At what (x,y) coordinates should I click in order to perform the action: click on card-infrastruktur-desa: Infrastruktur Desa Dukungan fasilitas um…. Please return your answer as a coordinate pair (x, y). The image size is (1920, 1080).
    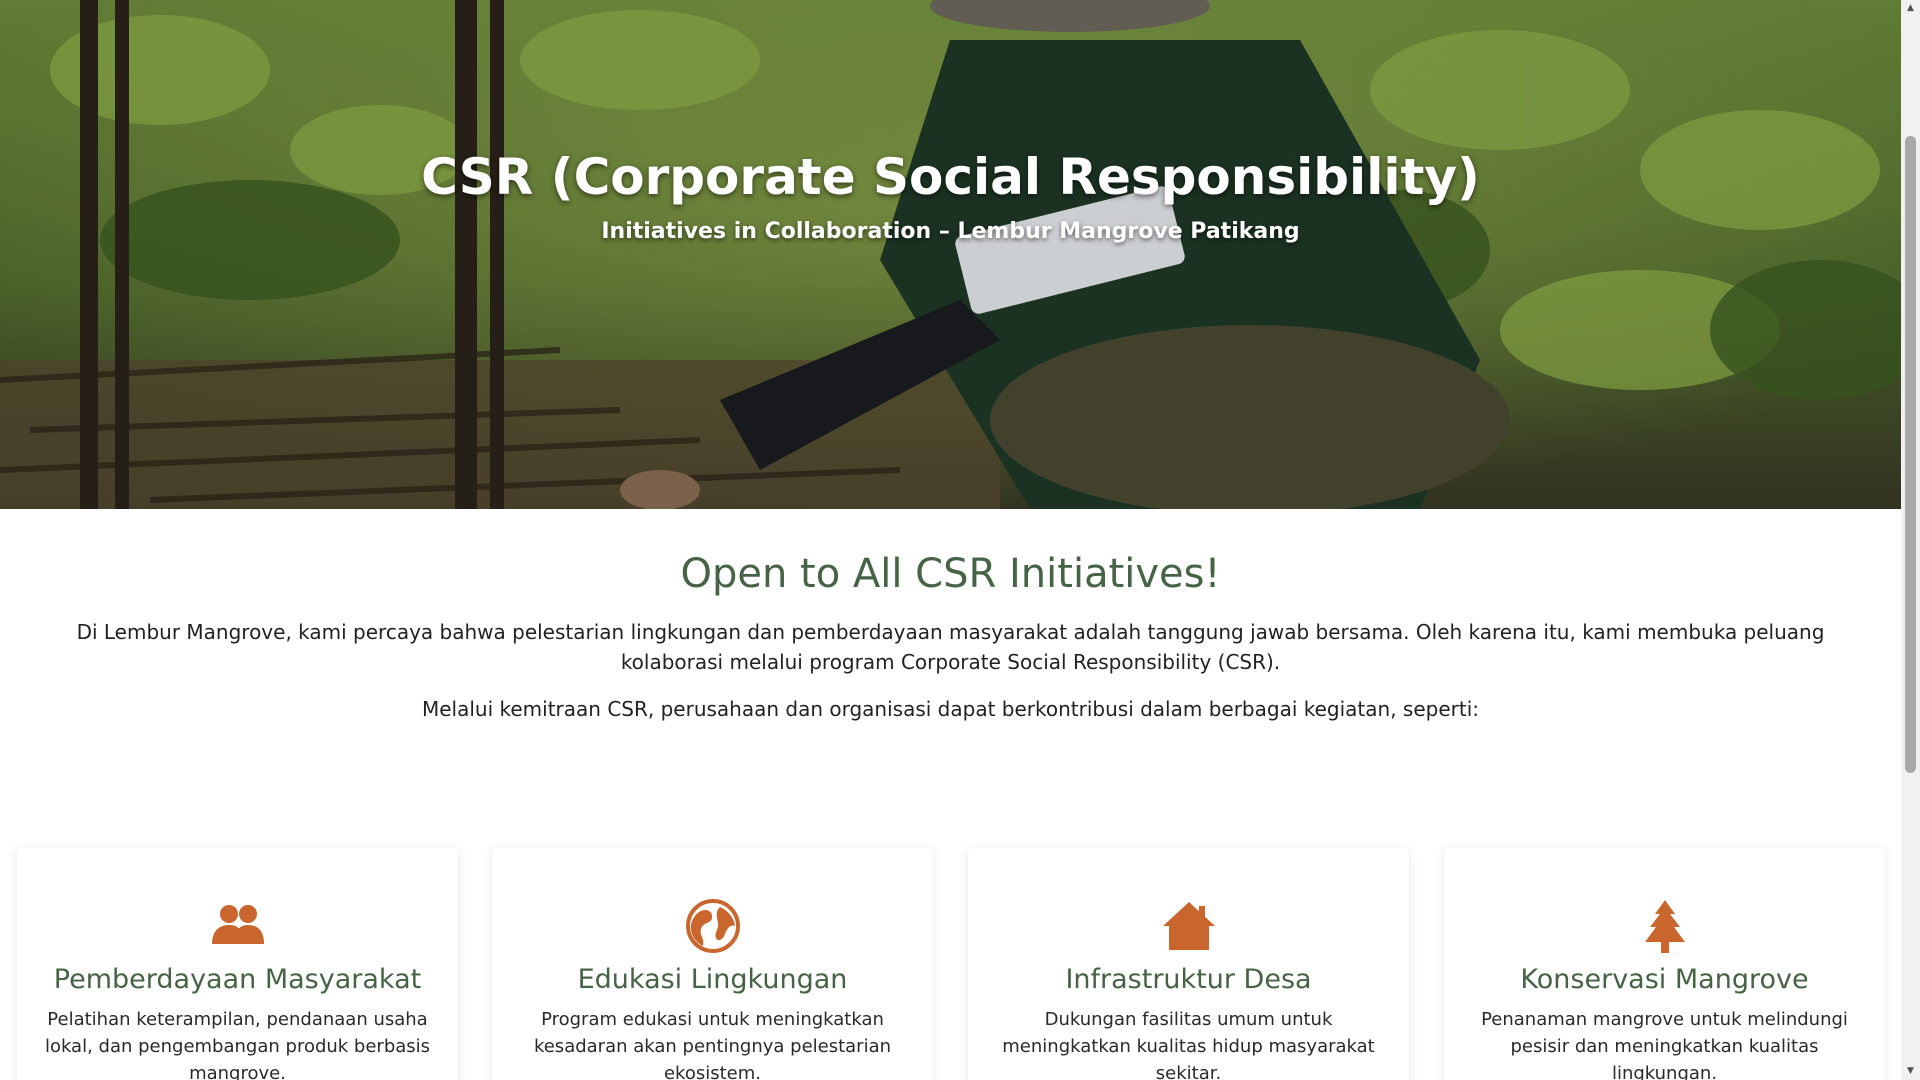
    Looking at the image, I should click on (1188, 964).